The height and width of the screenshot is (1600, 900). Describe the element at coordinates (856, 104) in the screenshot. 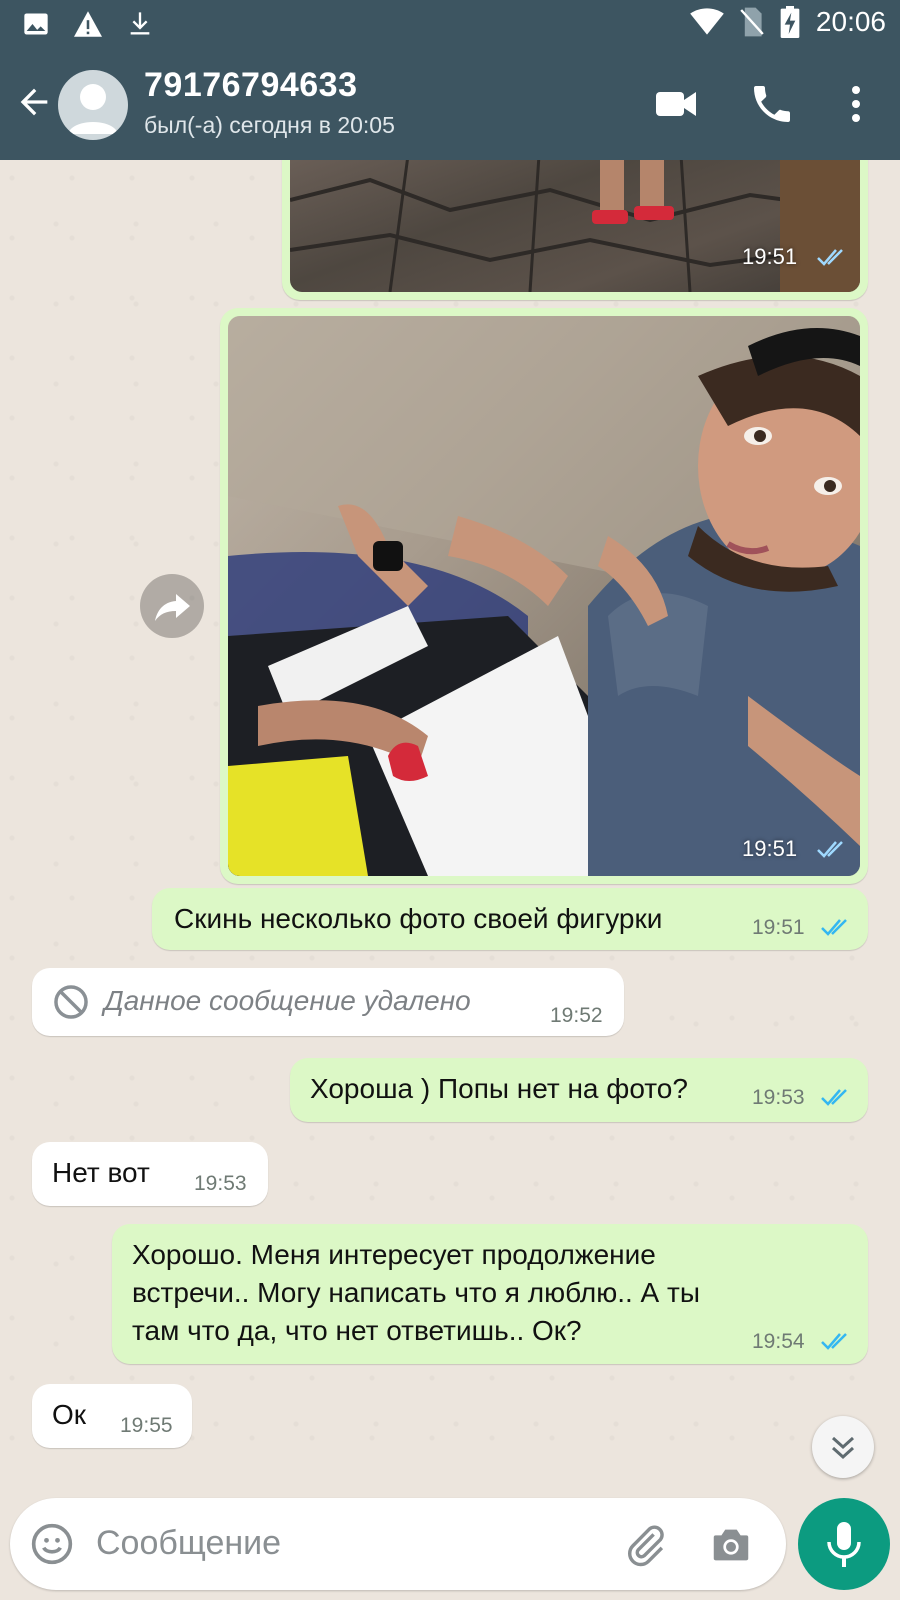

I see `more-options-icon` at that location.